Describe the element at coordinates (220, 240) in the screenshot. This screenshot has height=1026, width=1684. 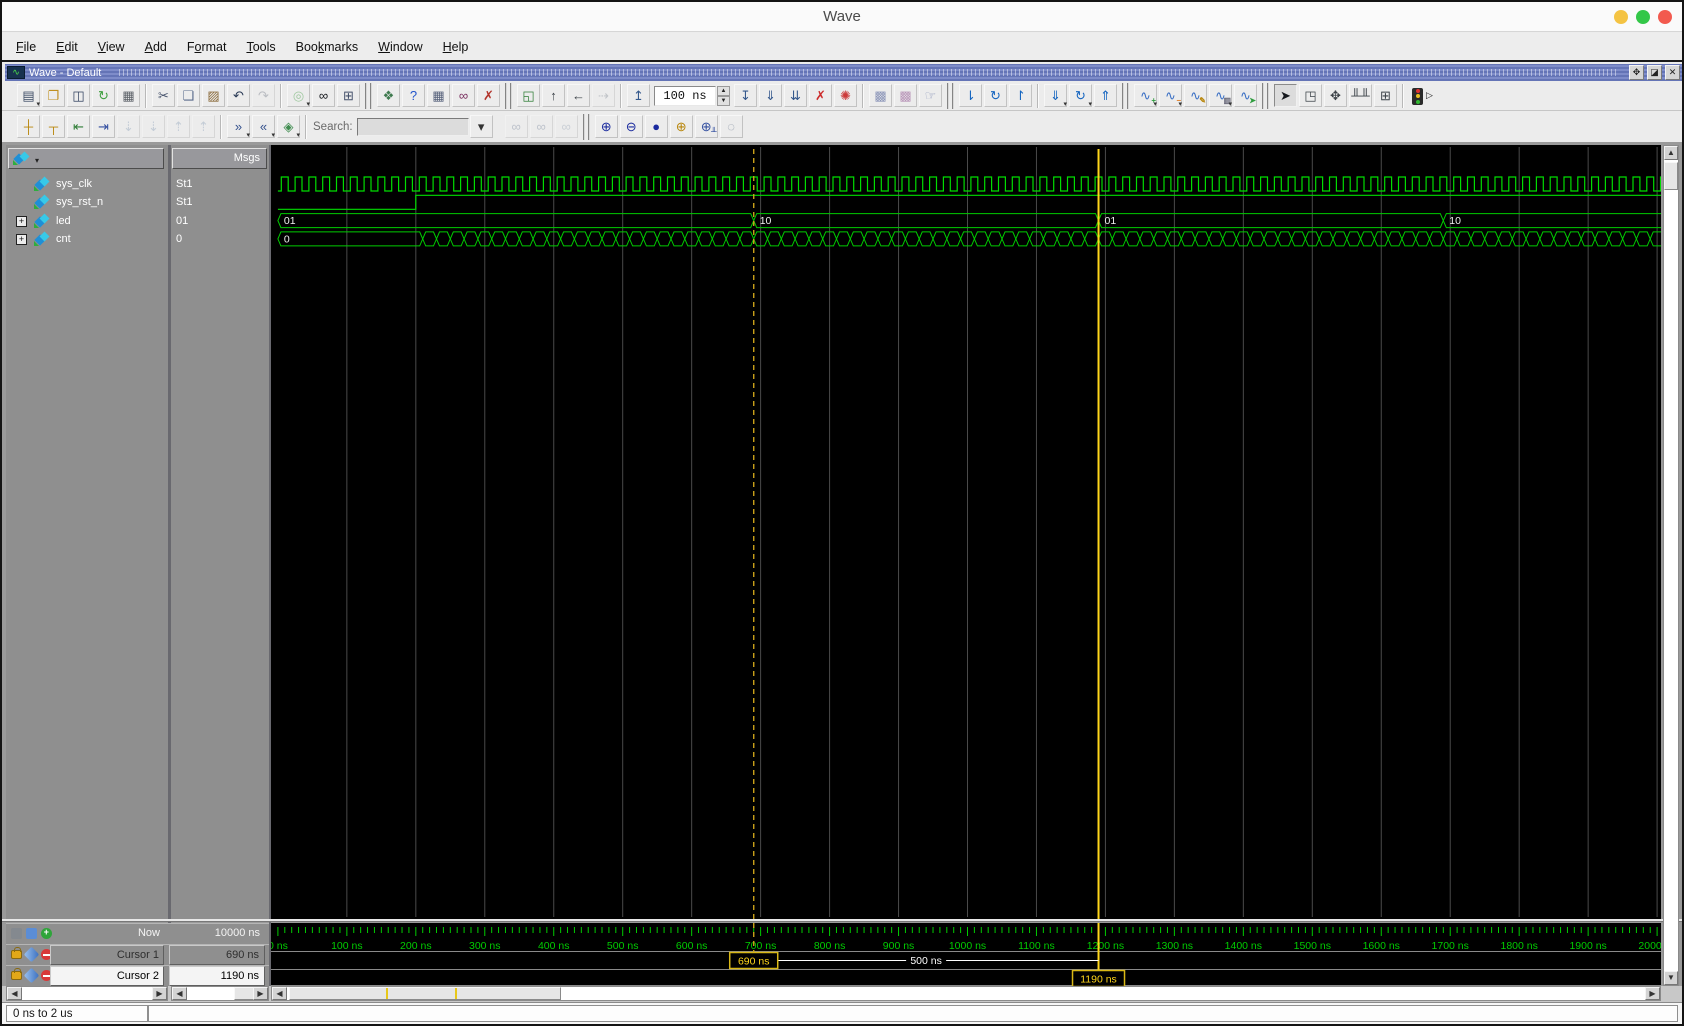
I see `signal-value-row-cnt: 0` at that location.